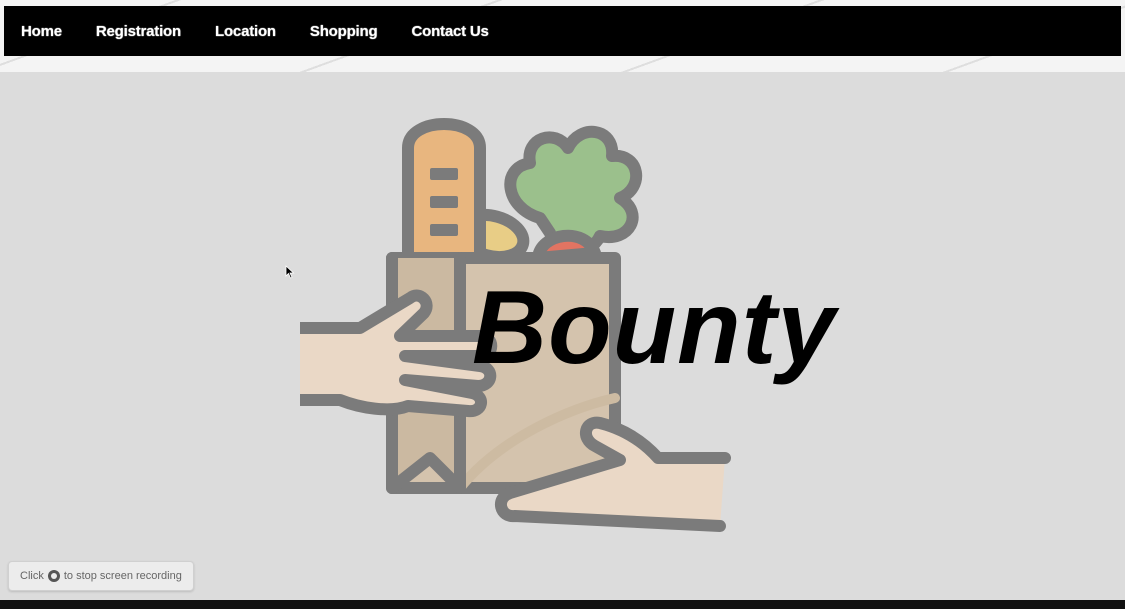 The height and width of the screenshot is (609, 1125). I want to click on toast-prefix-text: Click, so click(32, 576).